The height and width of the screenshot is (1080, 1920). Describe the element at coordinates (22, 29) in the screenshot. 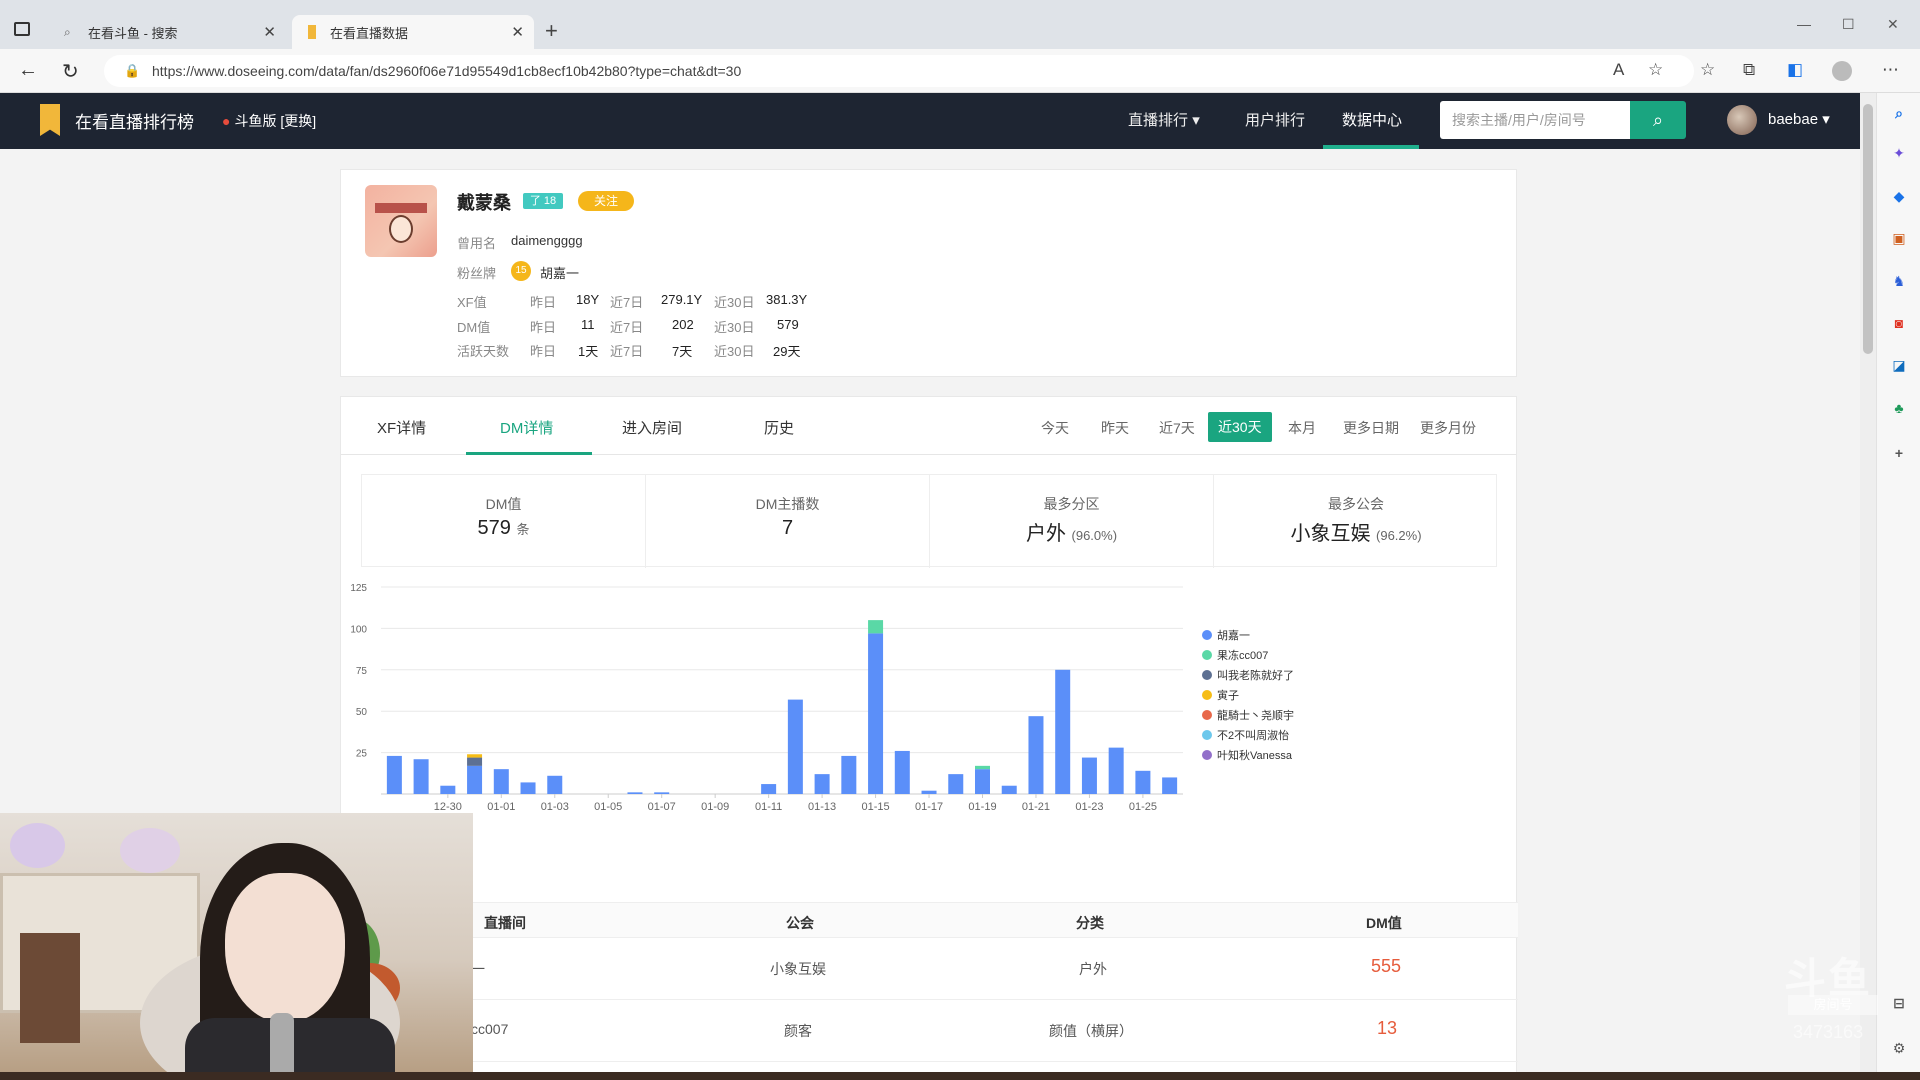

I see `tab-actions-icon` at that location.